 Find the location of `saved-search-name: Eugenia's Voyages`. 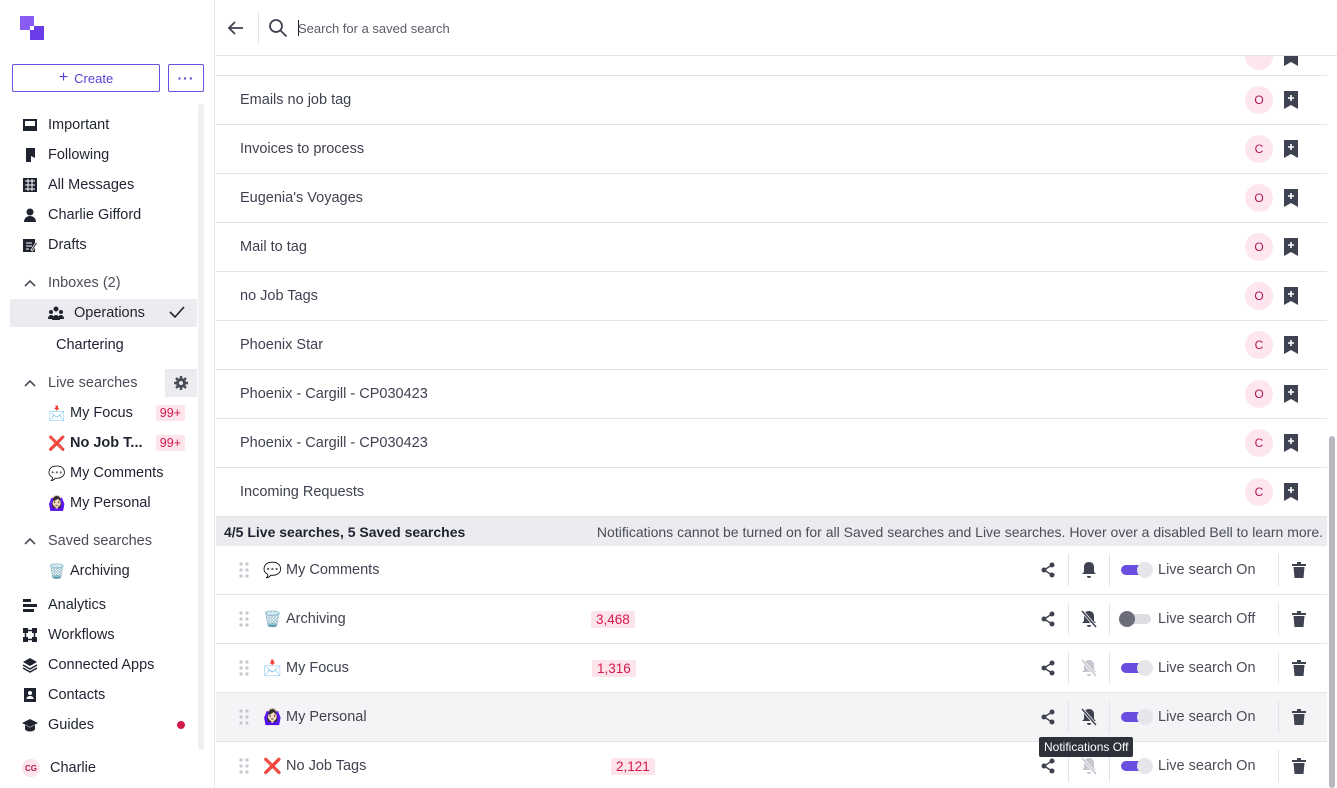

saved-search-name: Eugenia's Voyages is located at coordinates (301, 198).